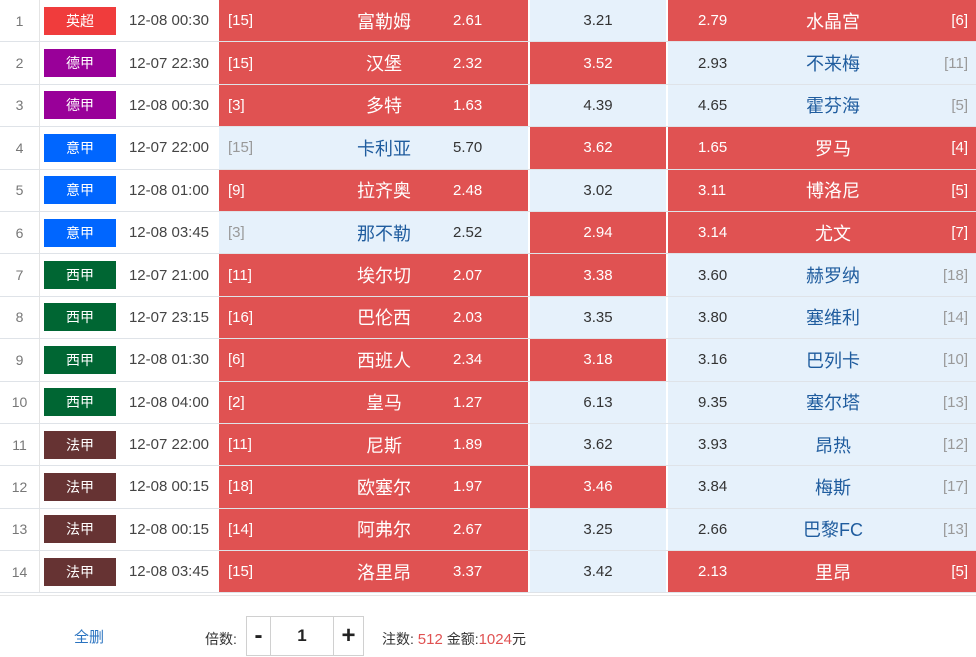 Image resolution: width=976 pixels, height=657 pixels. I want to click on home-win-option: [15] 洛里昂 3.37, so click(373, 572).